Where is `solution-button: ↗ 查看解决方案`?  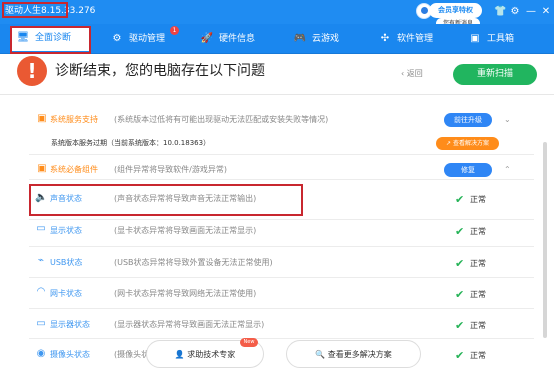
solution-button: ↗ 查看解决方案 is located at coordinates (467, 143).